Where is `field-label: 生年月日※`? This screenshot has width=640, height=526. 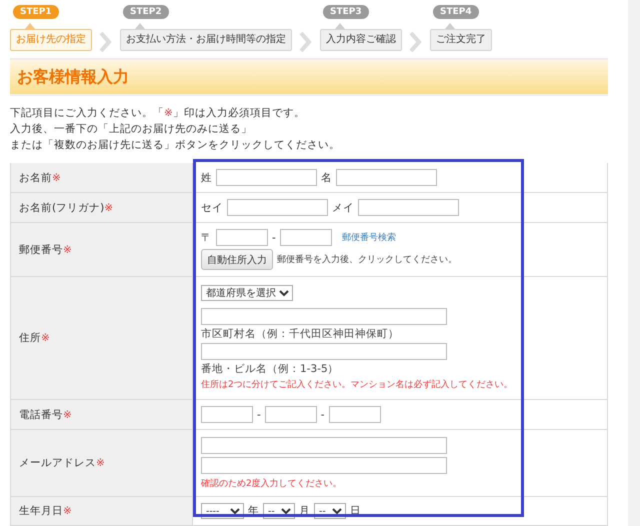
field-label: 生年月日※ is located at coordinates (45, 511).